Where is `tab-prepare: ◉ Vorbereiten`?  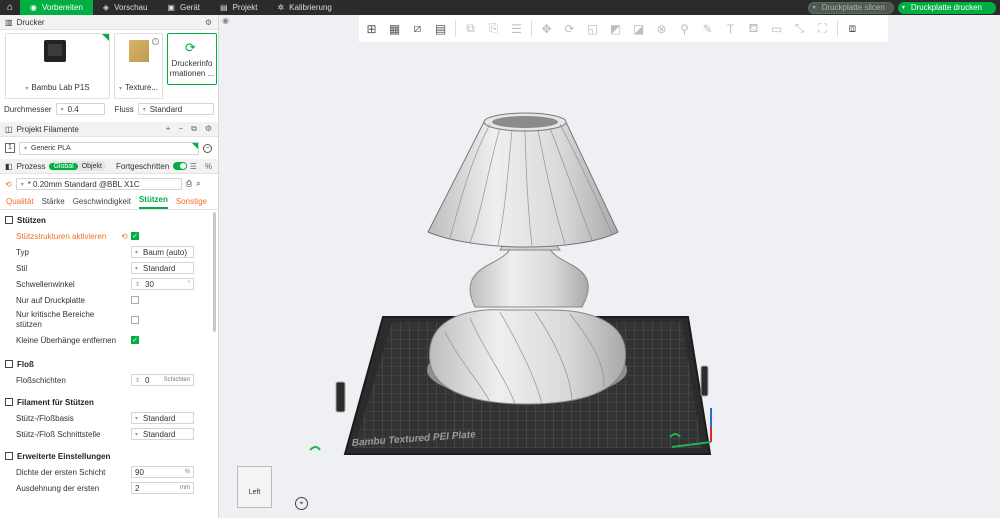
tab-prepare: ◉ Vorbereiten is located at coordinates (56, 7).